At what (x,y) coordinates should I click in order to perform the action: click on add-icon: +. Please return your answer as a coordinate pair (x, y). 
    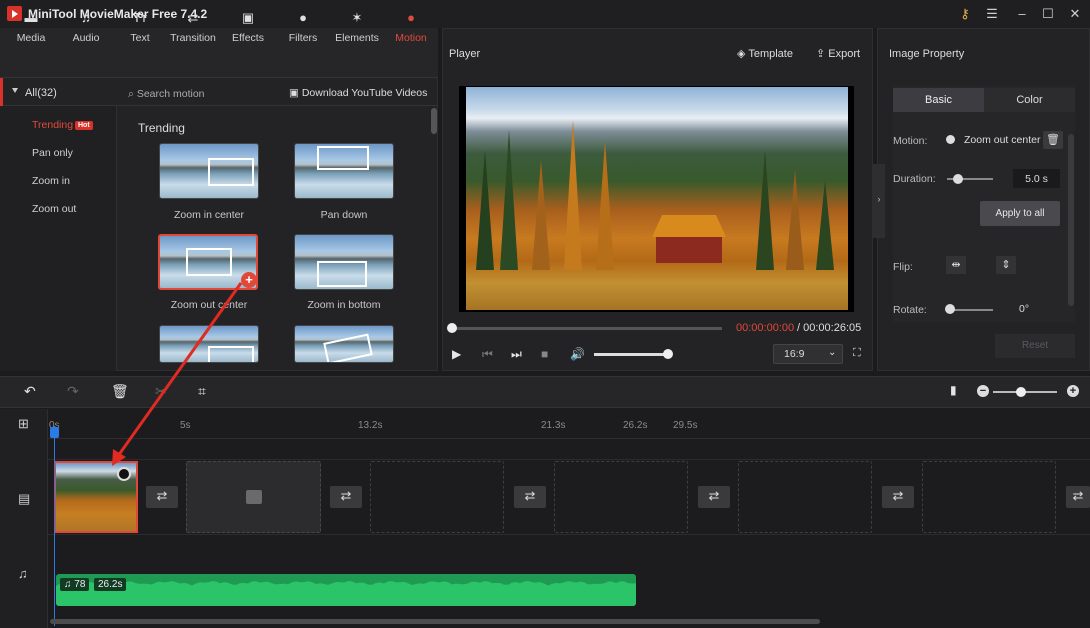
    Looking at the image, I should click on (249, 280).